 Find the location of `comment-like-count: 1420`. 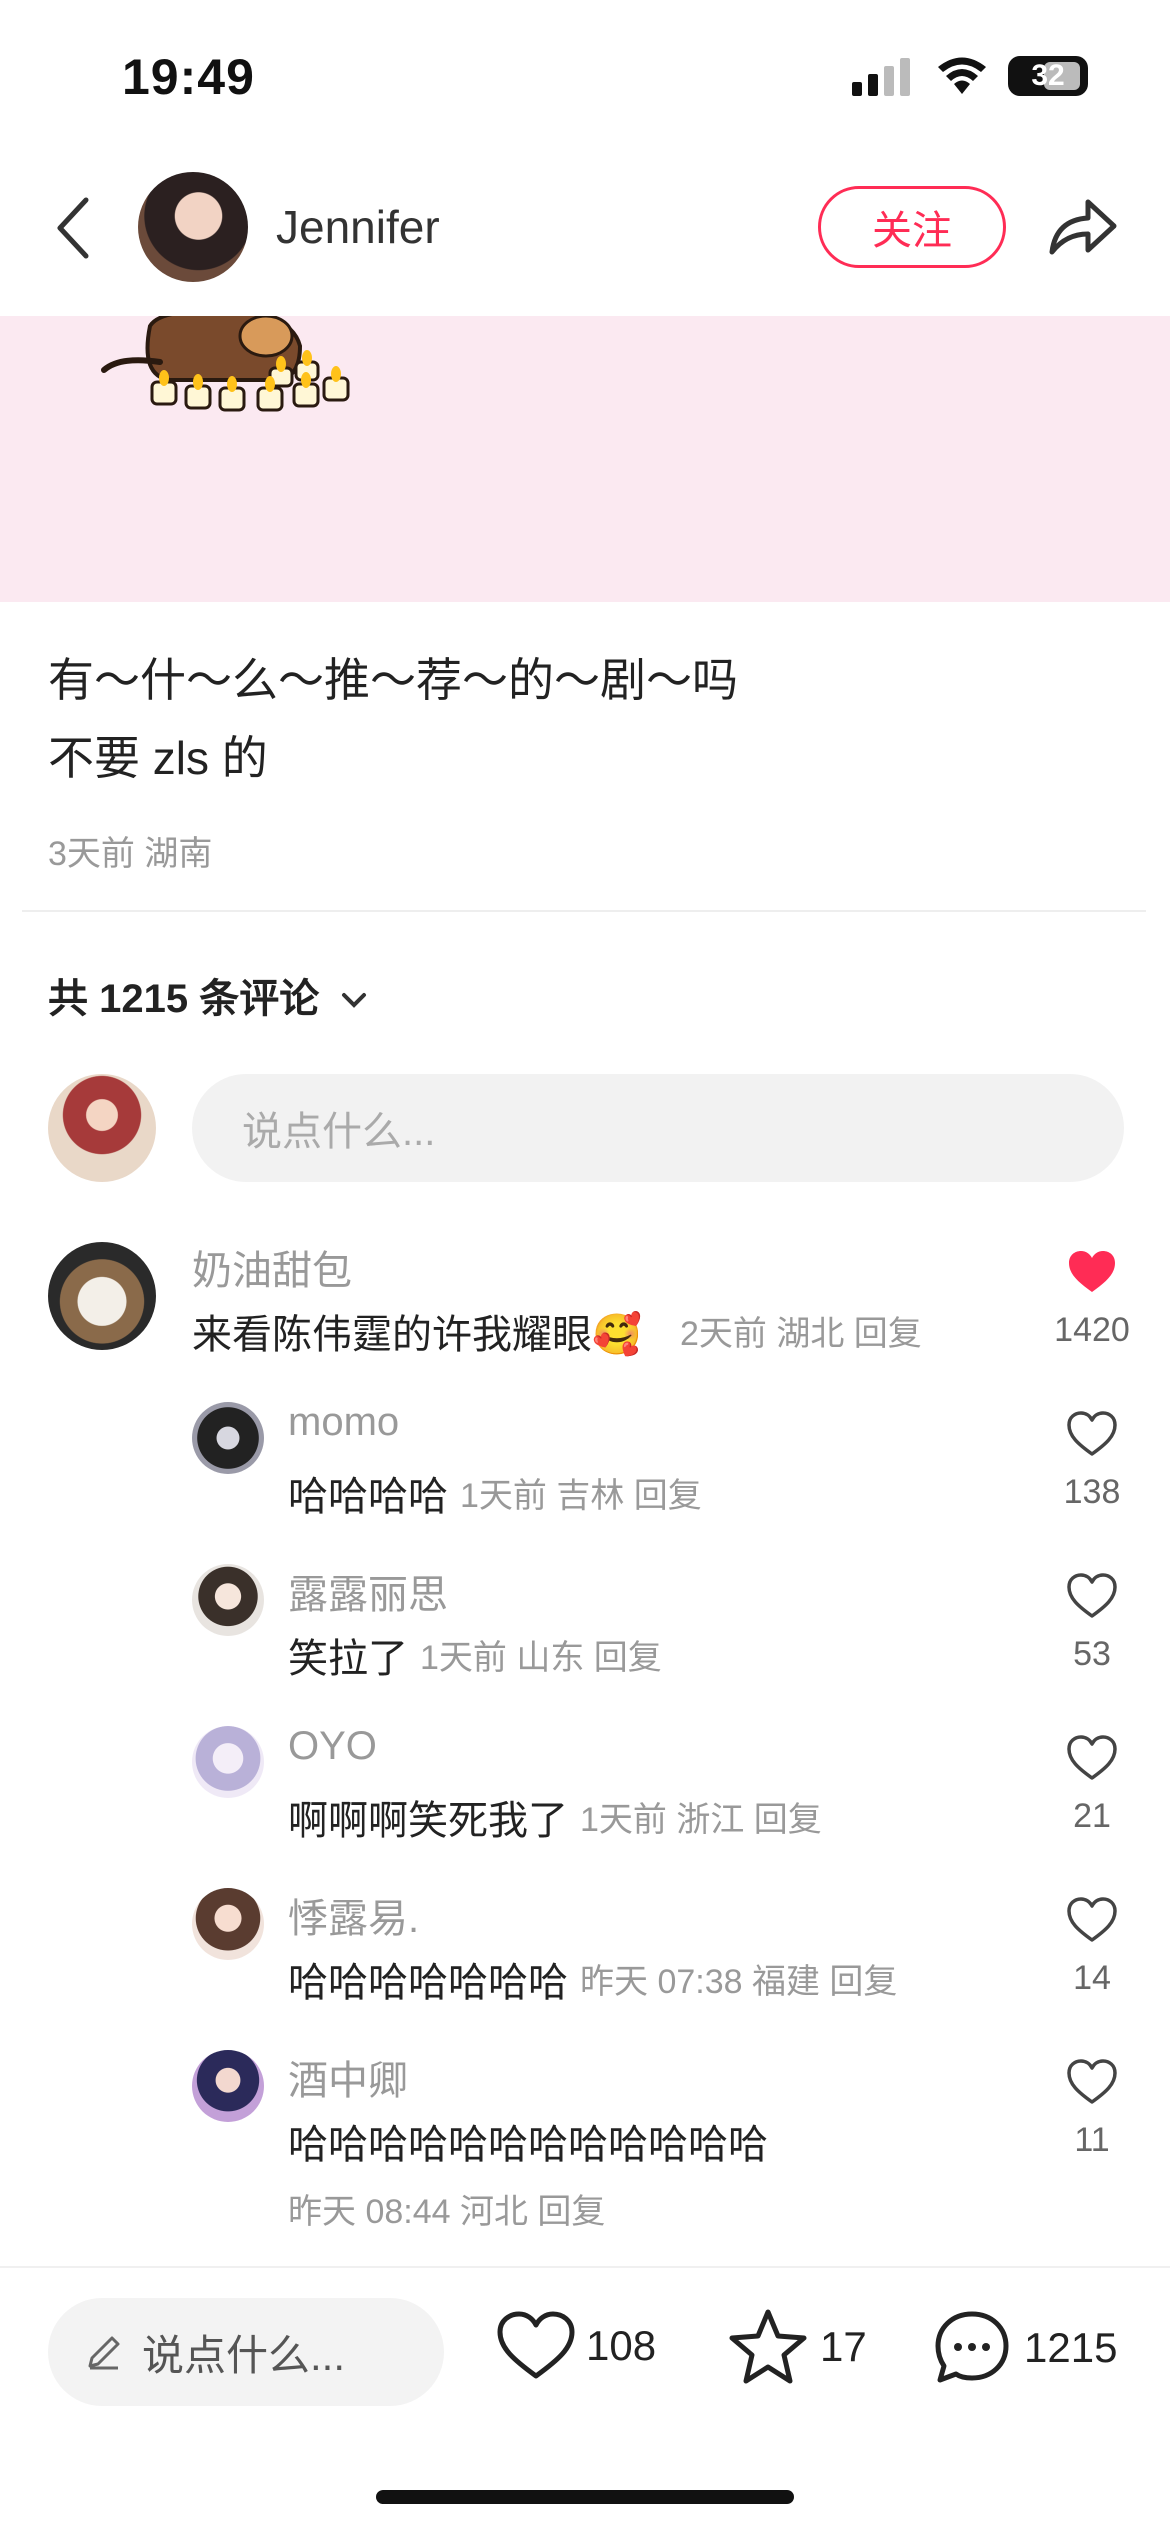

comment-like-count: 1420 is located at coordinates (1092, 1330).